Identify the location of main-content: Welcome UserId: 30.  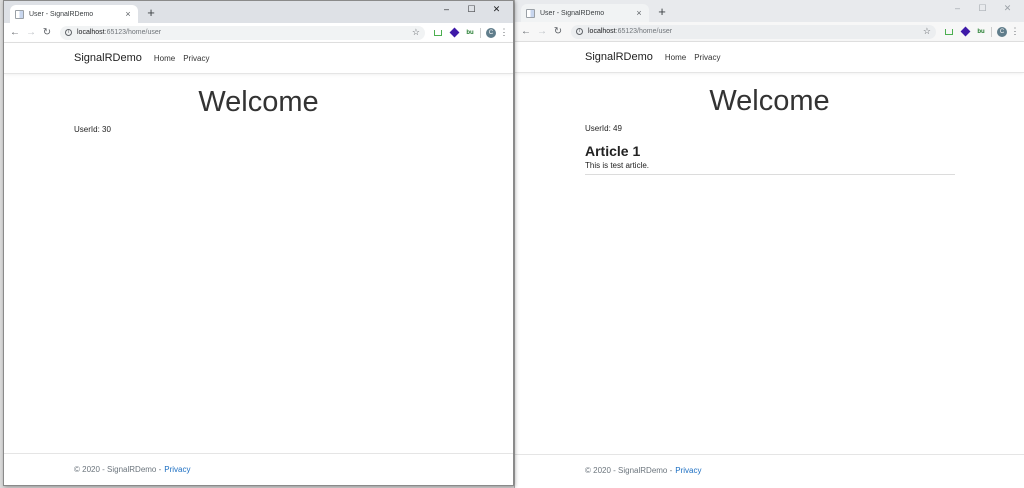
(258, 110).